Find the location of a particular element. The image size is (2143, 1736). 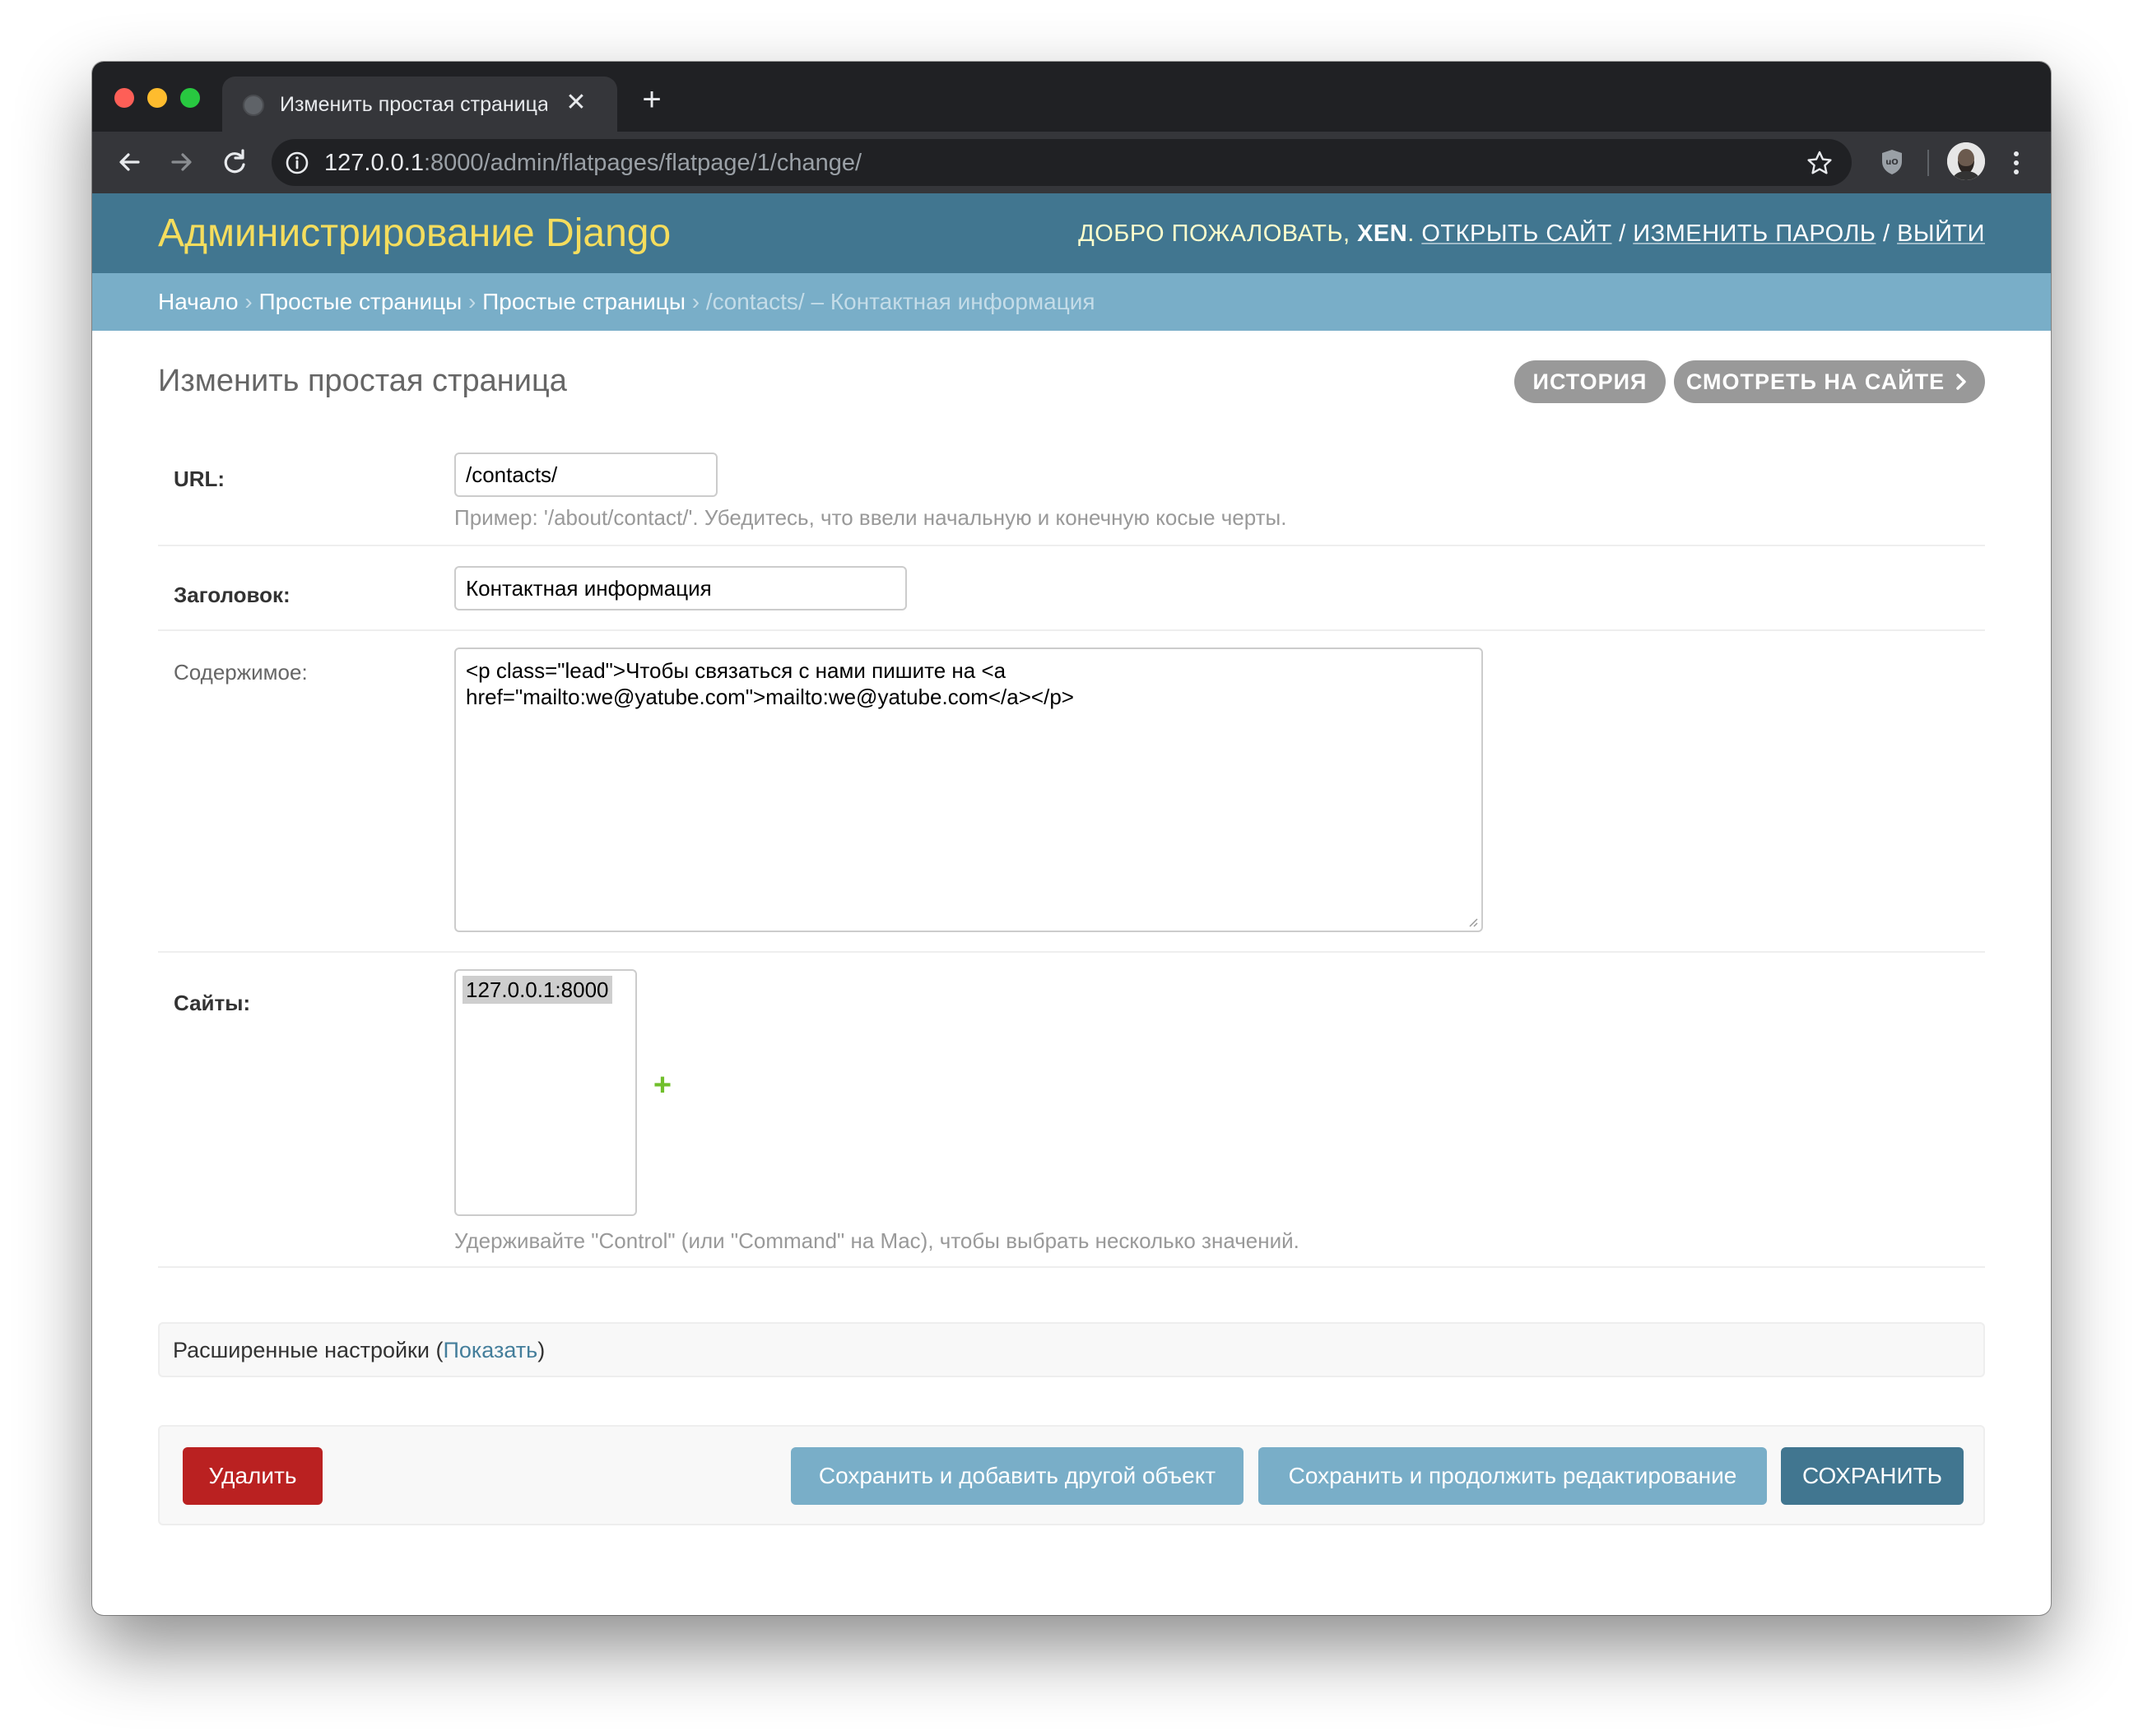

title-input: Контактная информация is located at coordinates (680, 588).